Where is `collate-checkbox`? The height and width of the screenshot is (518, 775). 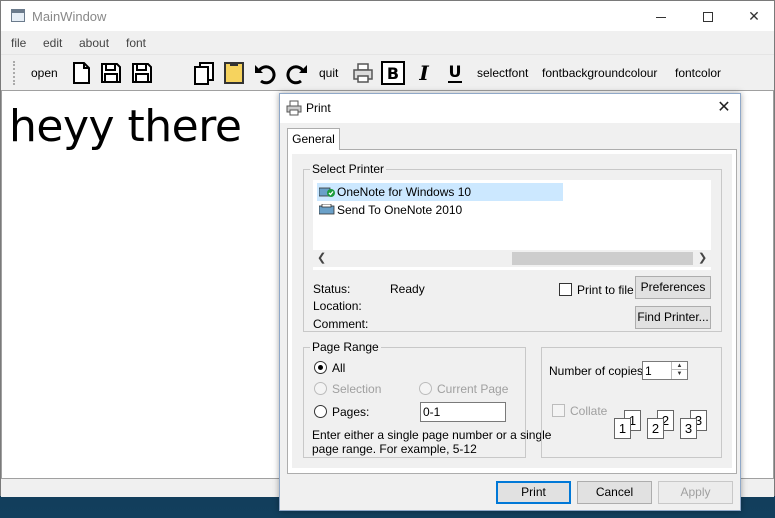 collate-checkbox is located at coordinates (558, 410).